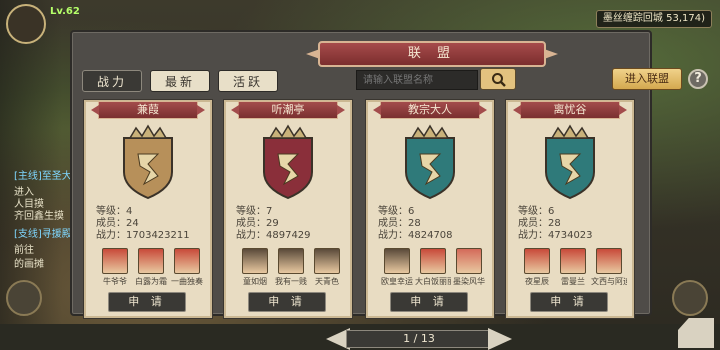 The height and width of the screenshot is (350, 720). Describe the element at coordinates (432, 54) in the screenshot. I see `panel-title: 联 盟` at that location.